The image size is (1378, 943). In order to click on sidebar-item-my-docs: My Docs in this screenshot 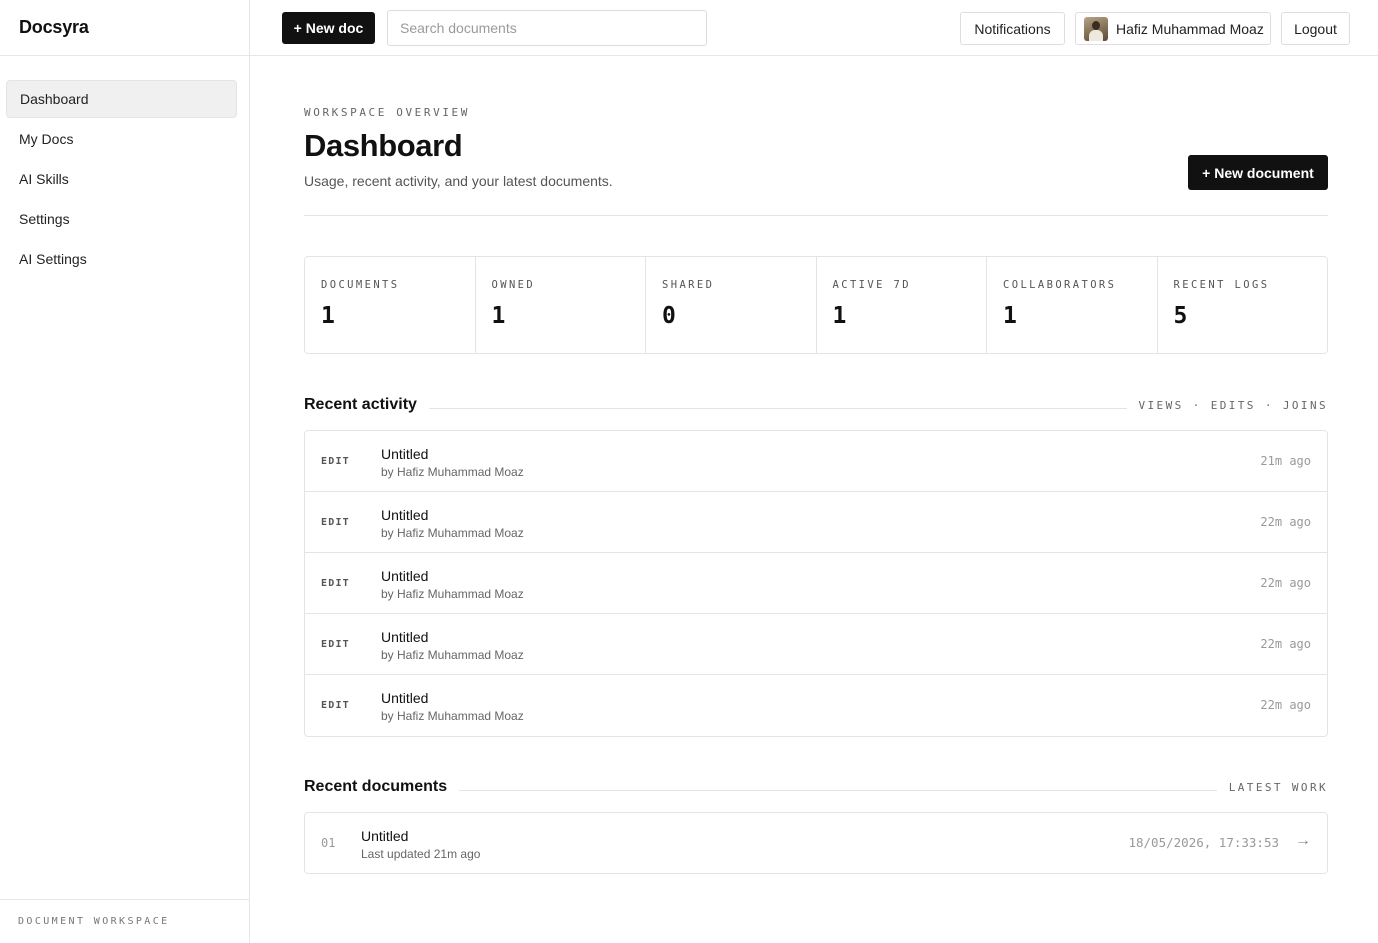, I will do `click(121, 139)`.